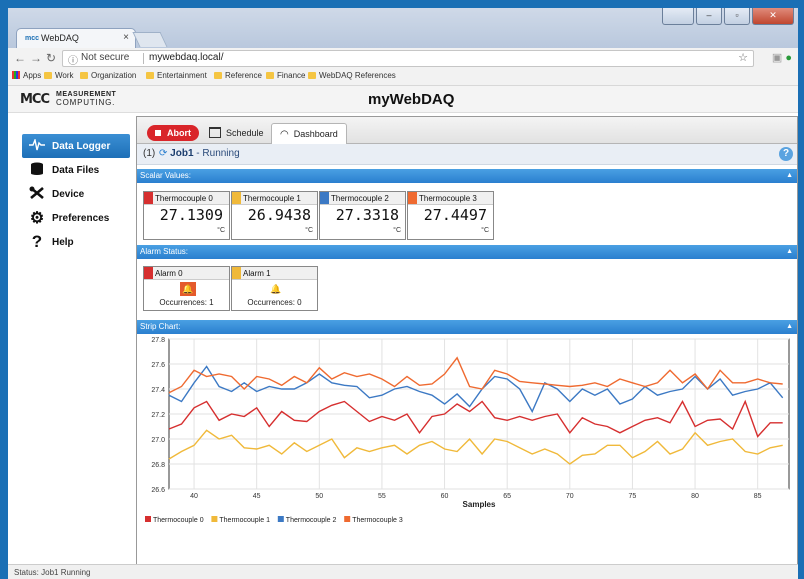 Image resolution: width=804 pixels, height=579 pixels. What do you see at coordinates (319, 496) in the screenshot?
I see `x-tick-label: 50` at bounding box center [319, 496].